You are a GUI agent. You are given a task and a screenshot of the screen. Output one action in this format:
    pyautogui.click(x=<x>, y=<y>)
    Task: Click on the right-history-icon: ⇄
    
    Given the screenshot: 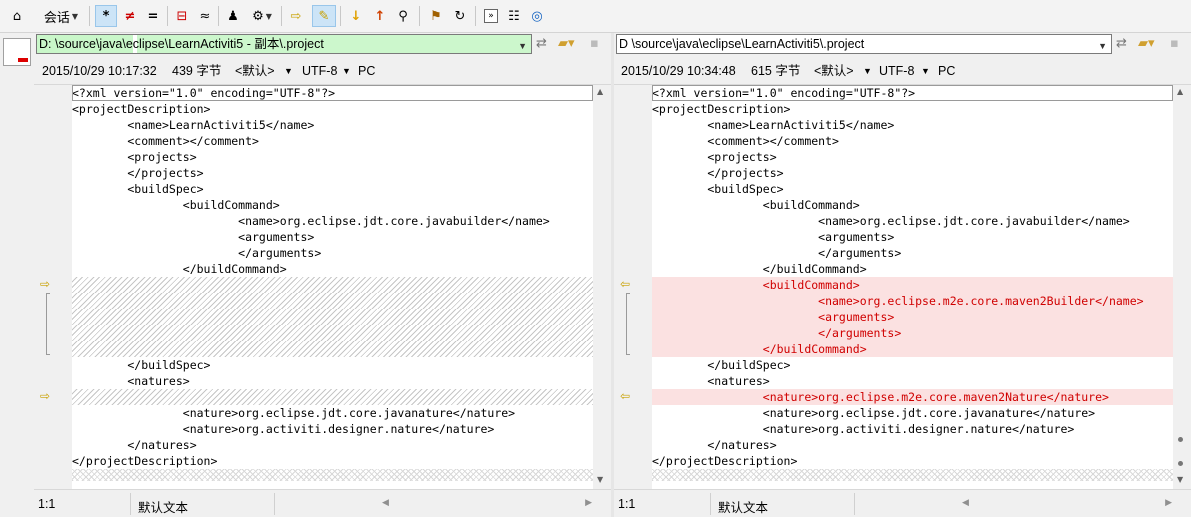 What is the action you would take?
    pyautogui.click(x=1121, y=45)
    